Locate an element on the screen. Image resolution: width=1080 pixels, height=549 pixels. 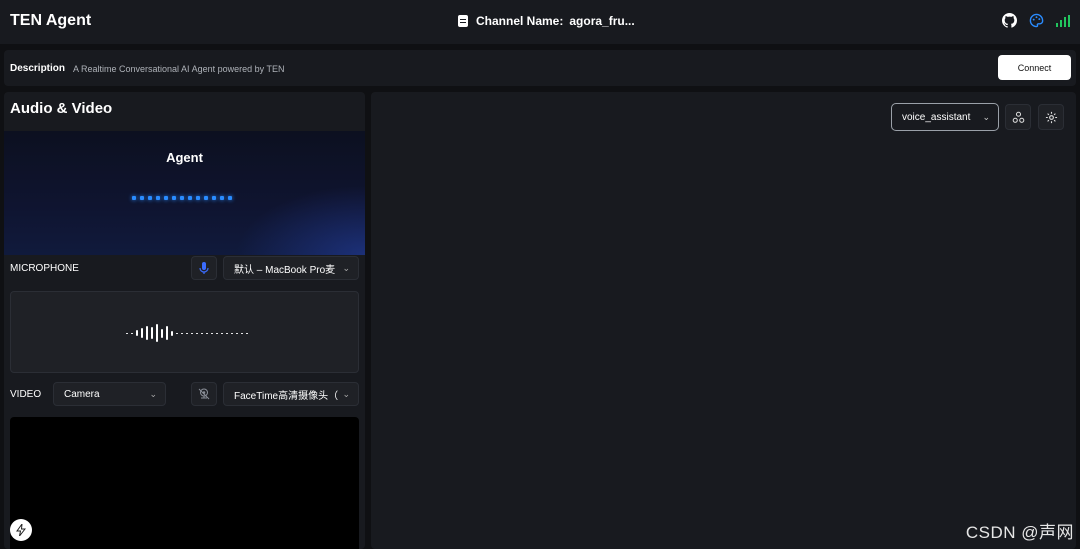
github-icon is located at coordinates (1010, 23).